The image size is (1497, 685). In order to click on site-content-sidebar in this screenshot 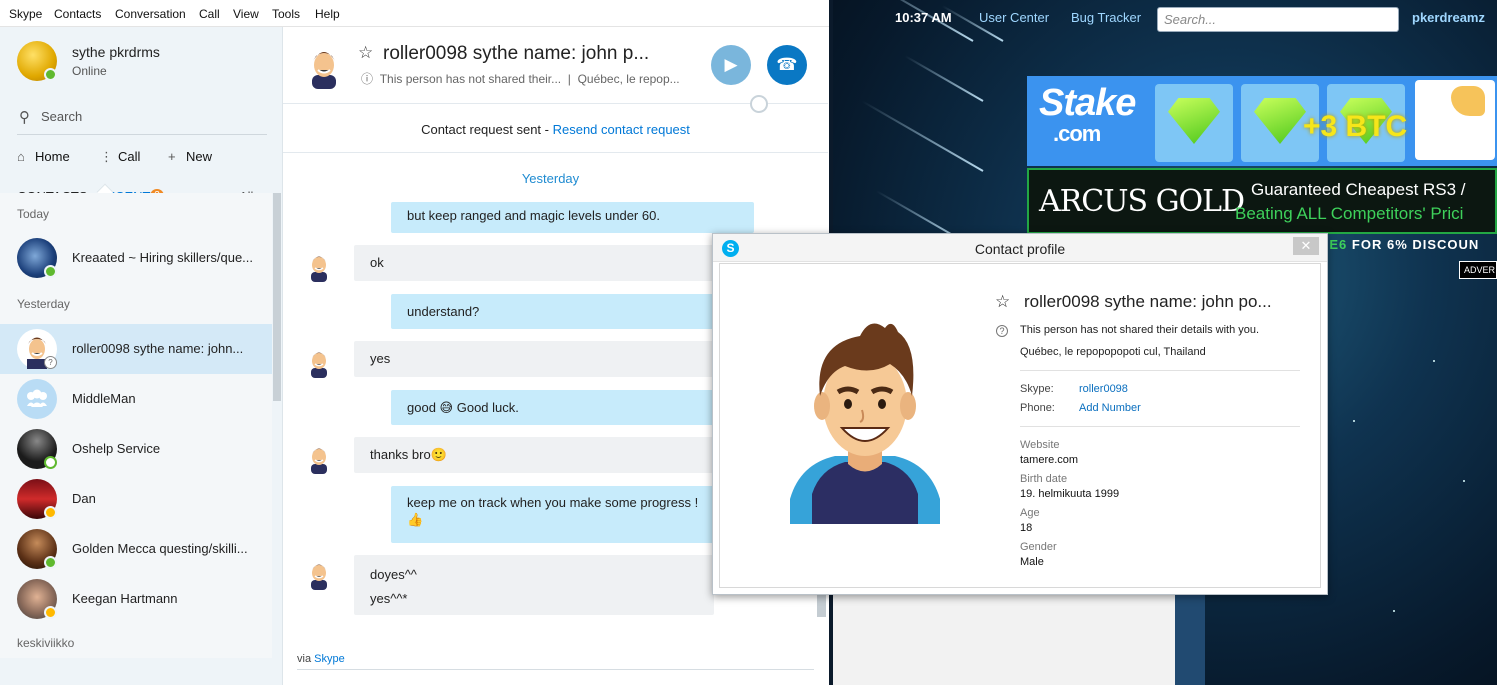, I will do `click(1190, 637)`.